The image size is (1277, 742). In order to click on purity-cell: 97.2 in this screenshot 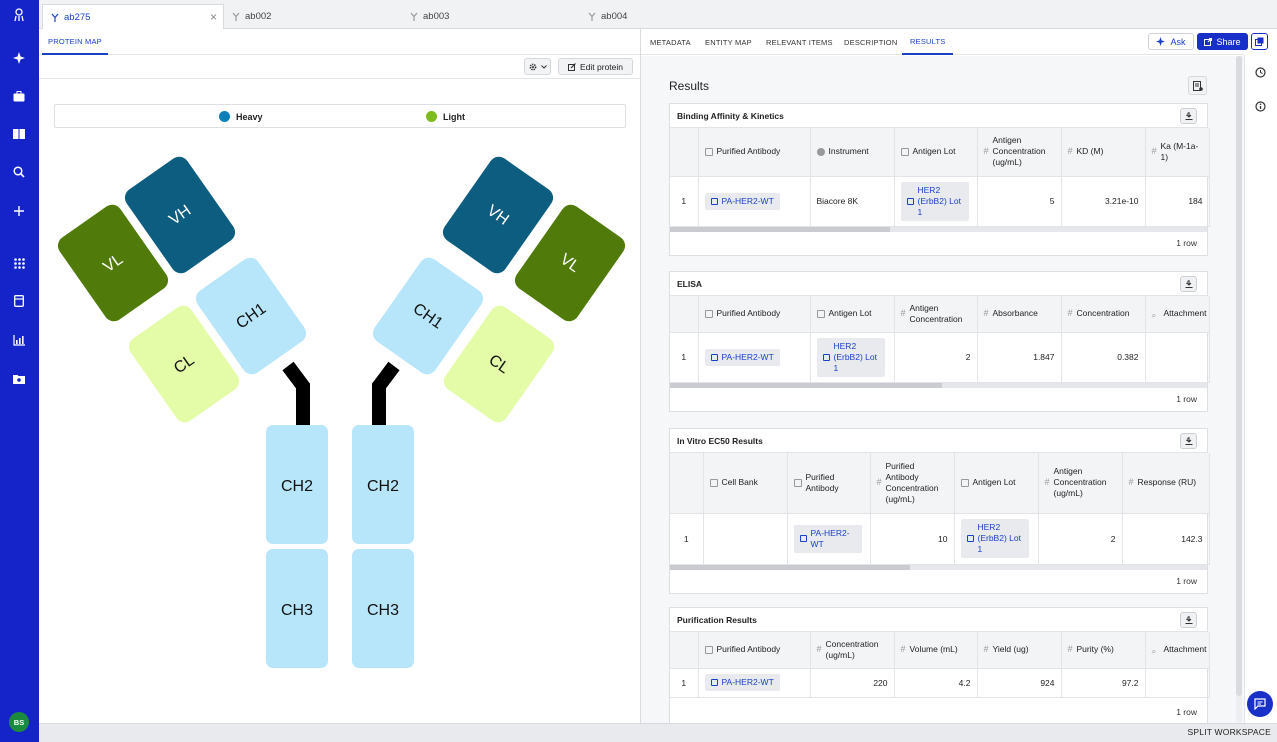, I will do `click(1103, 683)`.